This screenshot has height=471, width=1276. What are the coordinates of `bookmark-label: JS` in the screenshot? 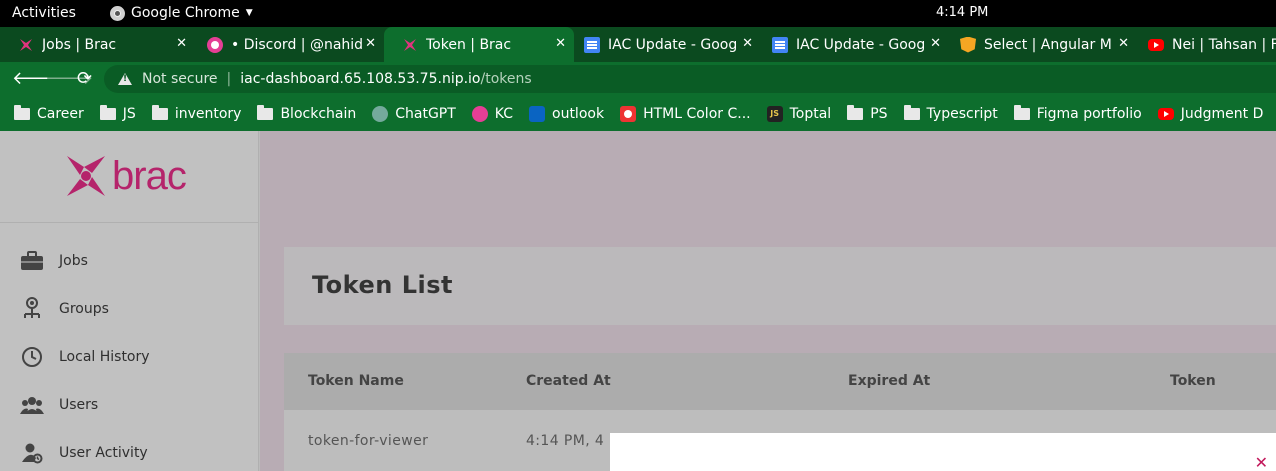 It's located at (129, 113).